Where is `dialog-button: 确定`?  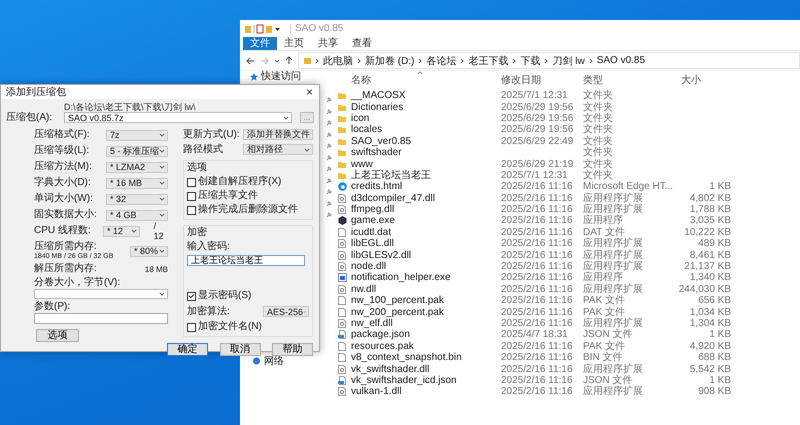
dialog-button: 确定 is located at coordinates (187, 349).